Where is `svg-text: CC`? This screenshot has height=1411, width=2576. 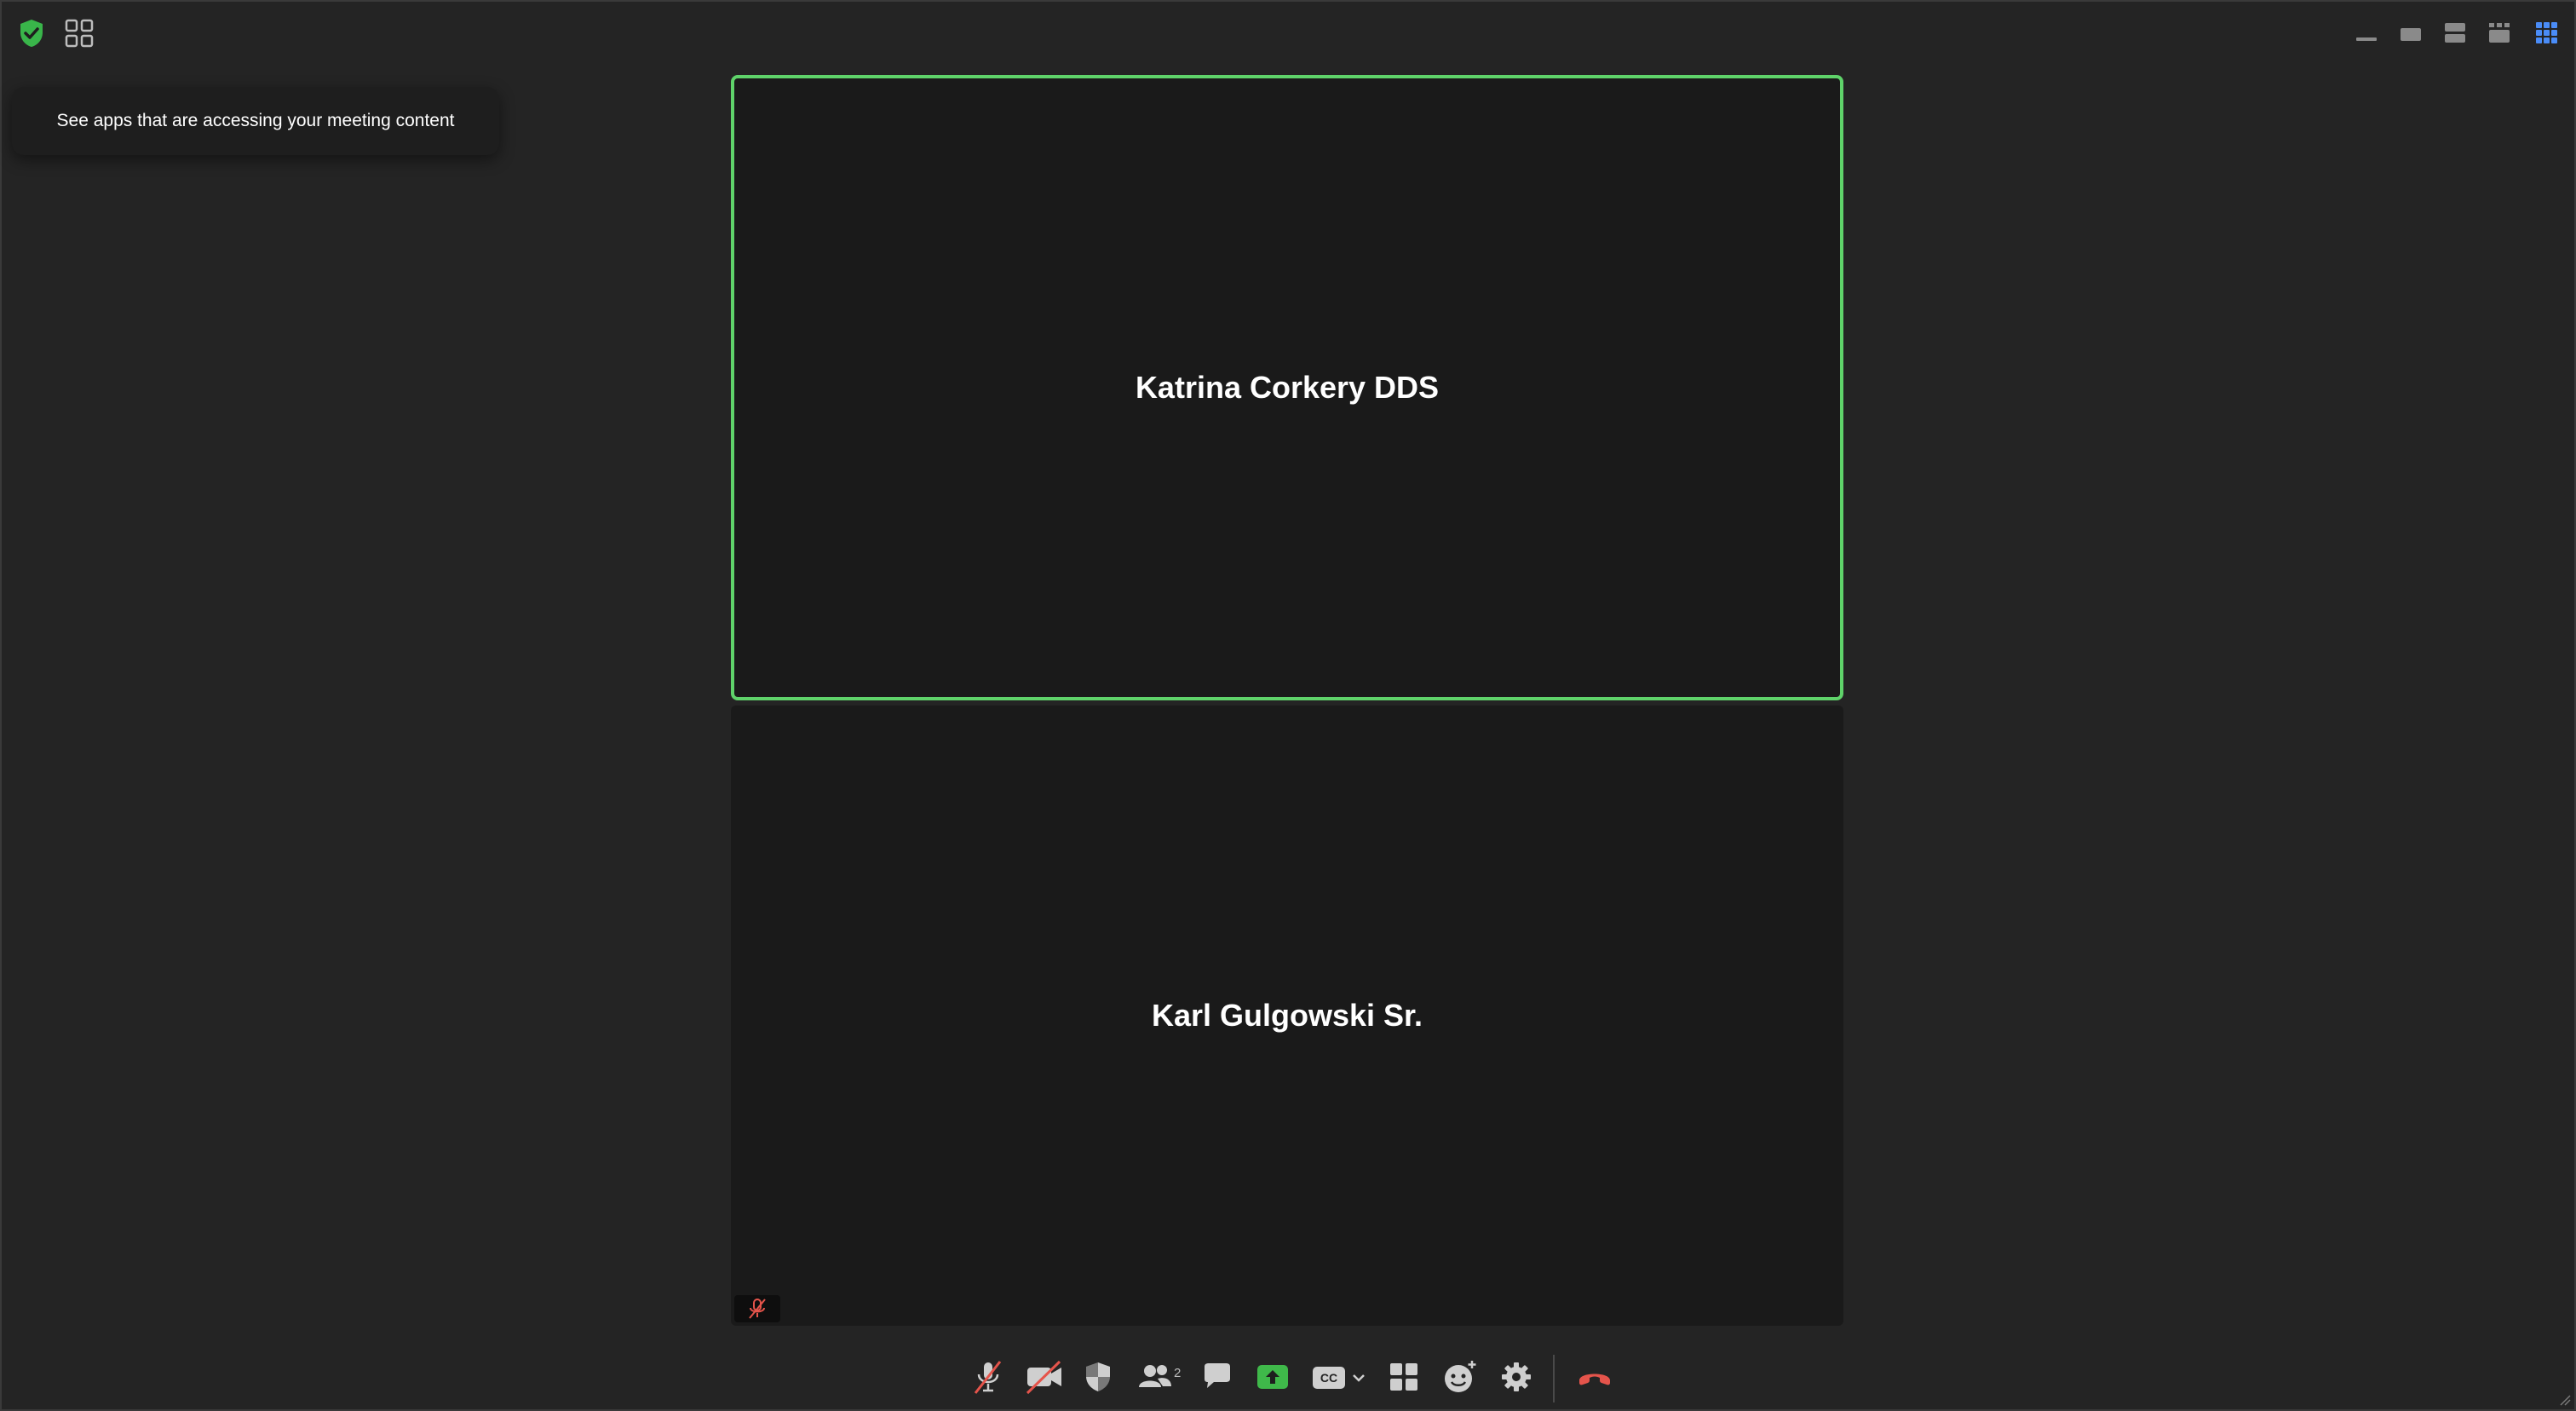 svg-text: CC is located at coordinates (1329, 1378).